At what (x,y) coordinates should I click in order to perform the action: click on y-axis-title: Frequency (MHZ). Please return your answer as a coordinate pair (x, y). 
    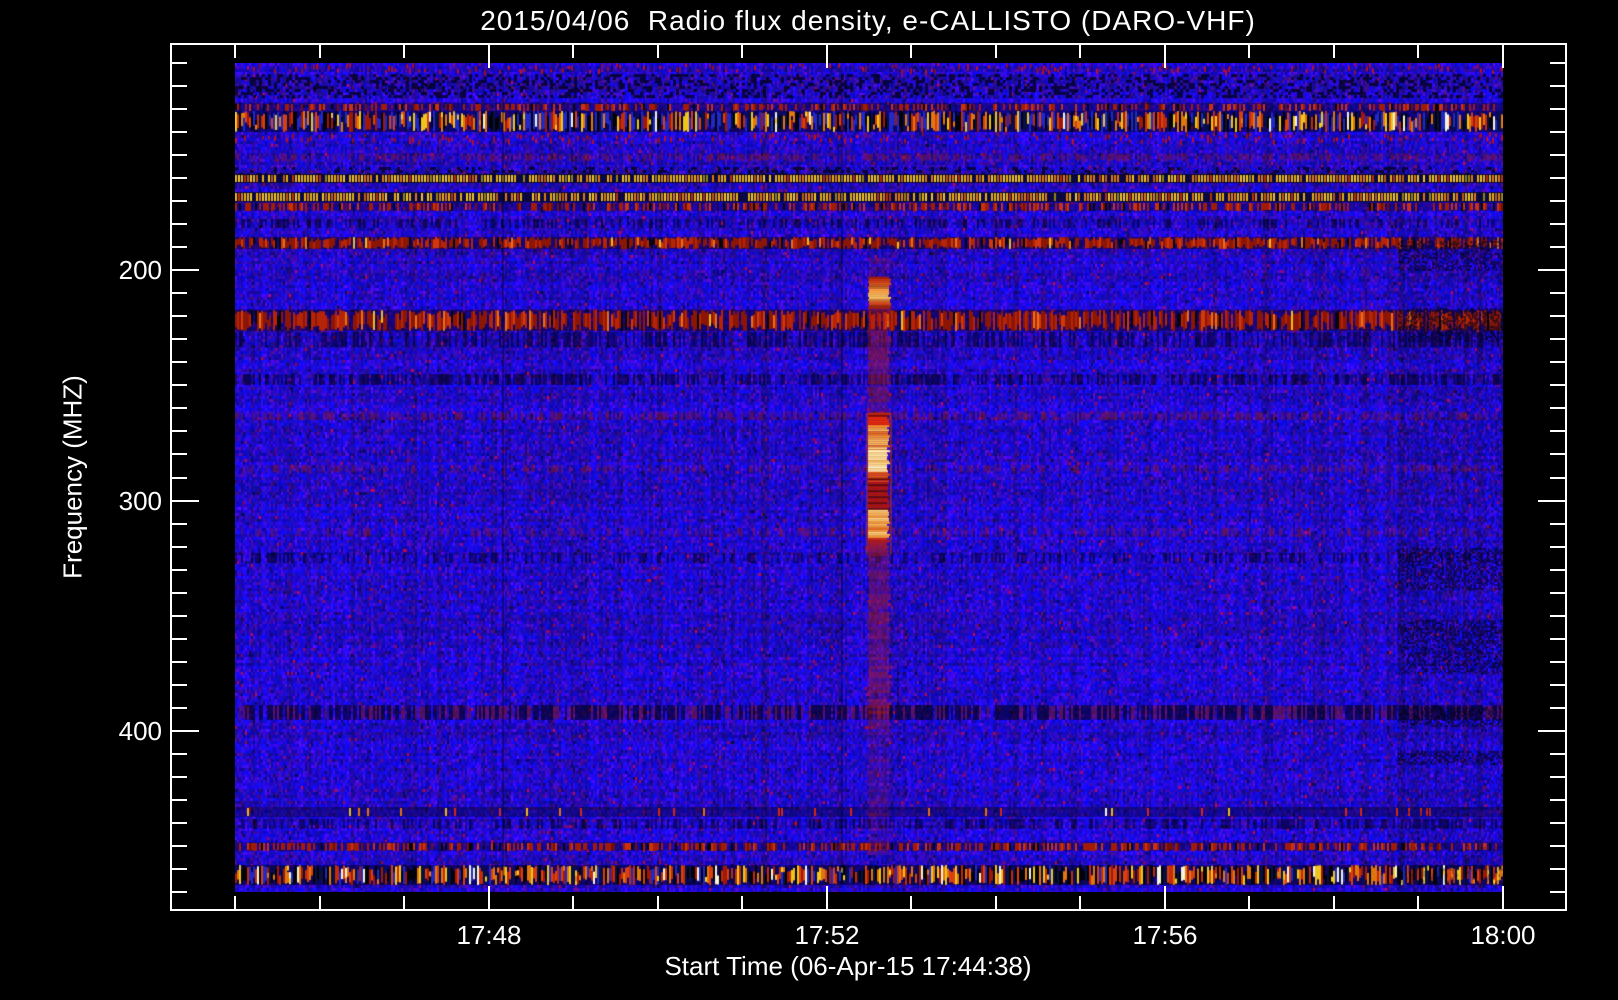
    Looking at the image, I should click on (72, 477).